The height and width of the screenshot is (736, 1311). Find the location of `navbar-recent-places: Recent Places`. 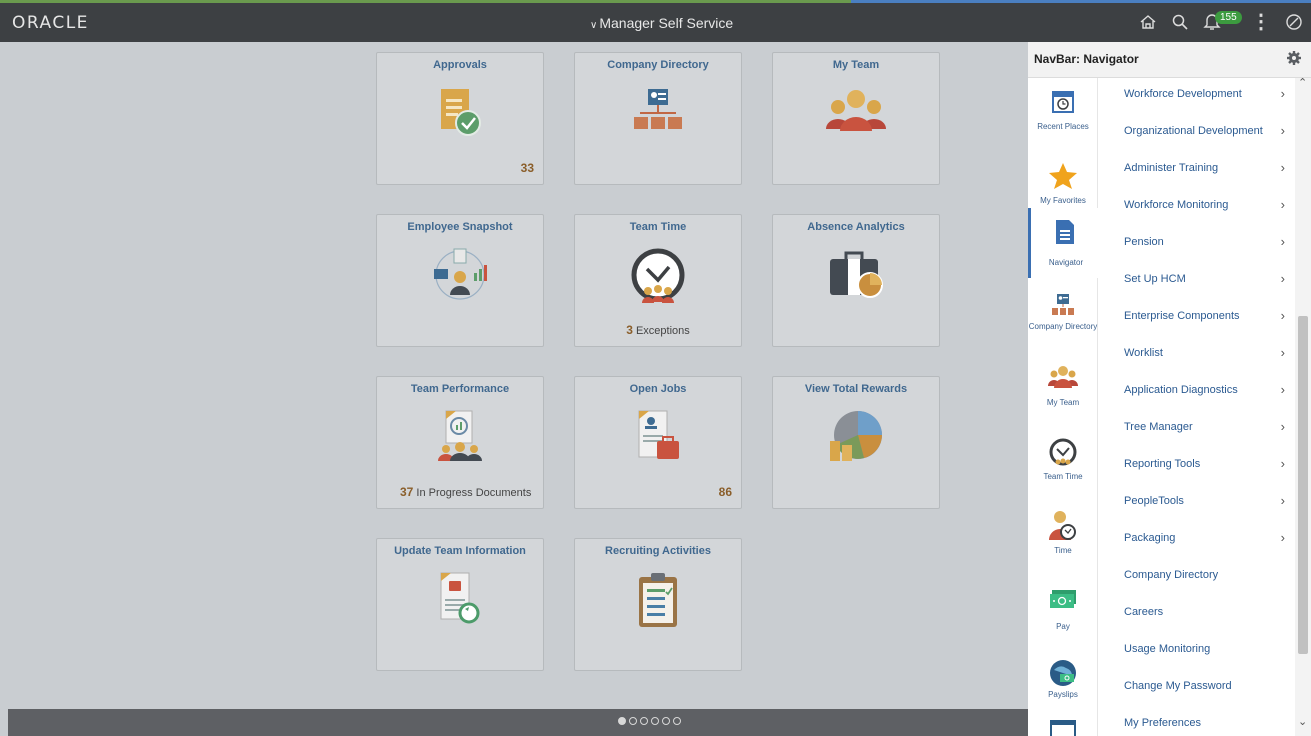

navbar-recent-places: Recent Places is located at coordinates (1063, 113).